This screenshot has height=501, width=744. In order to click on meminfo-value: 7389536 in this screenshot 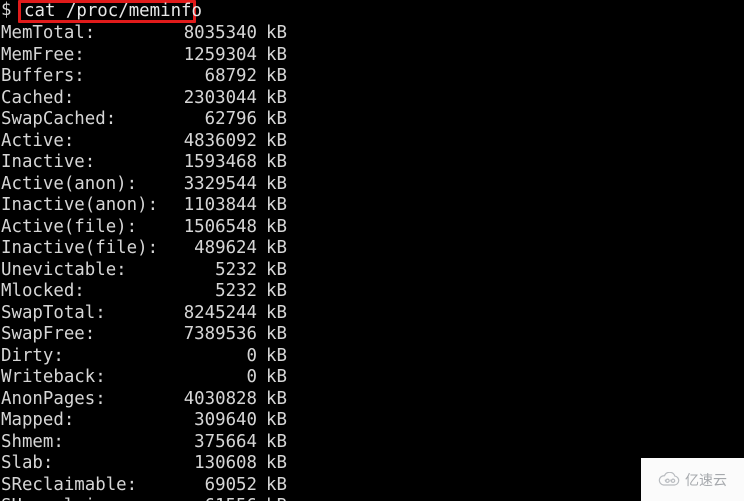, I will do `click(220, 334)`.